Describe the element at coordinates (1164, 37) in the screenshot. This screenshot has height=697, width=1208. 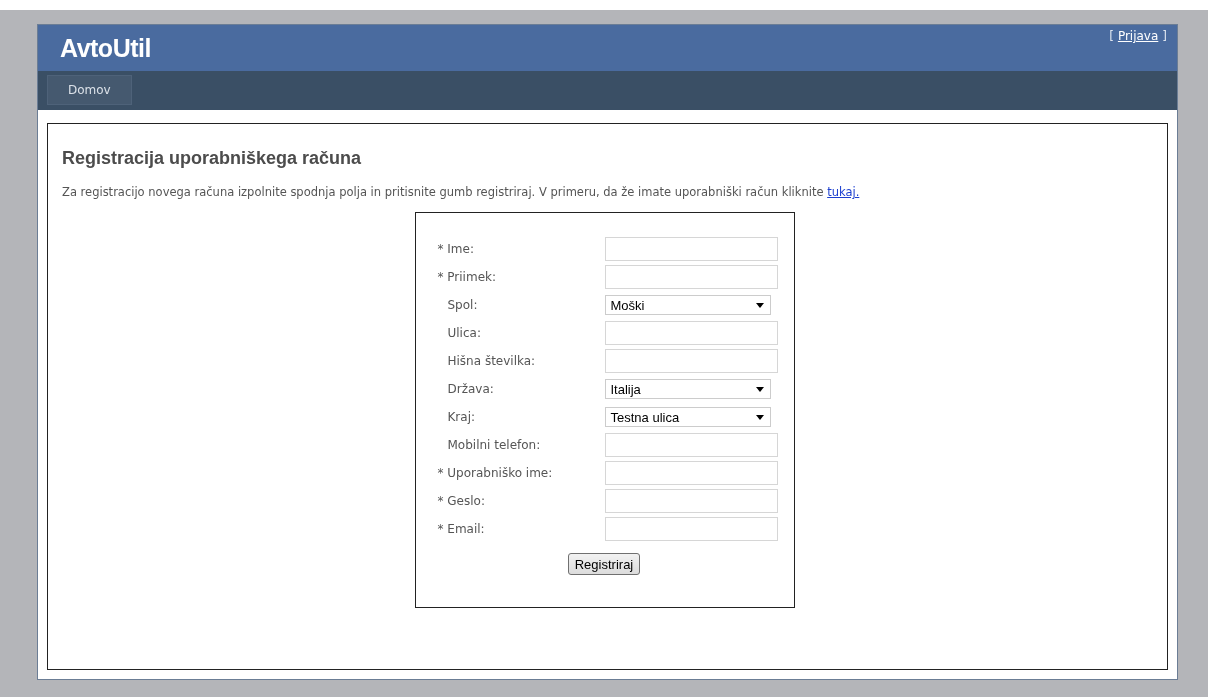
I see `bracket: ]` at that location.